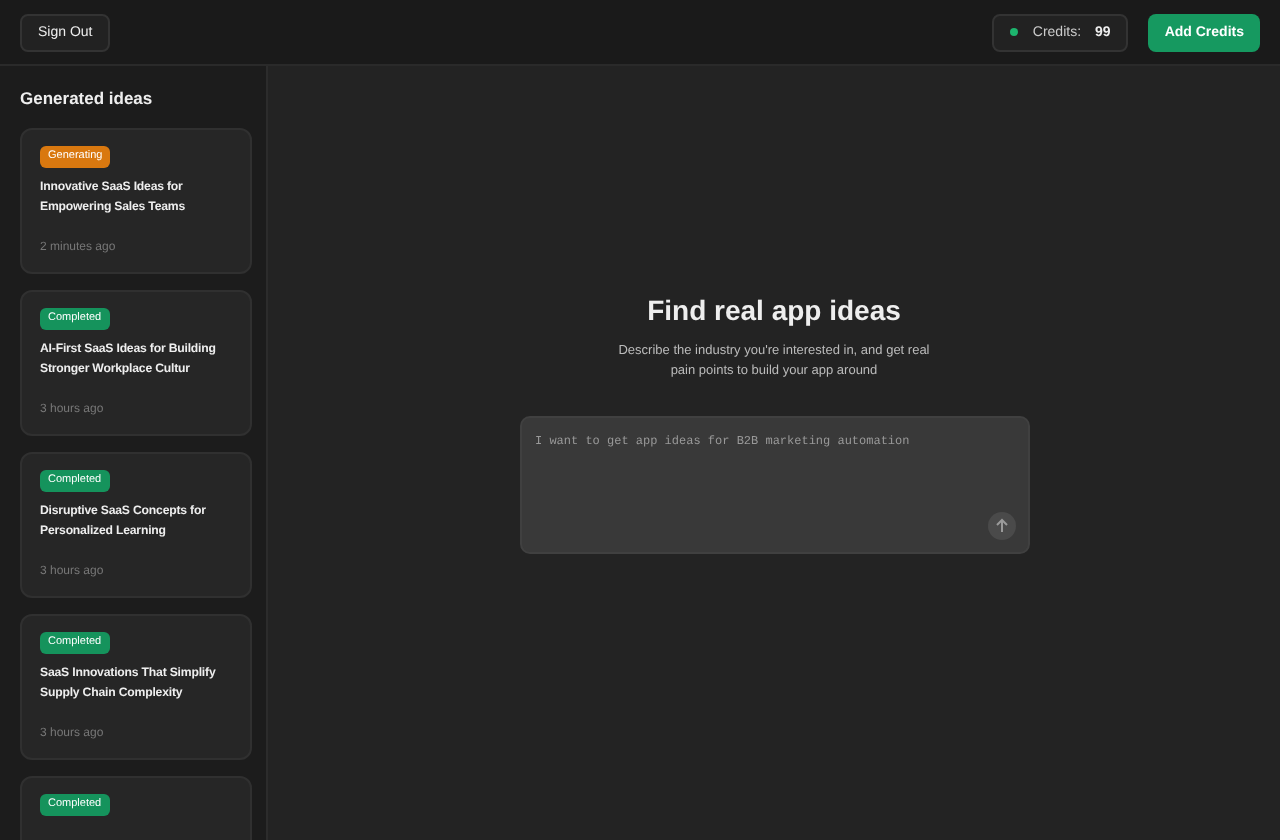 This screenshot has width=1280, height=840. I want to click on status-dot-icon, so click(1014, 32).